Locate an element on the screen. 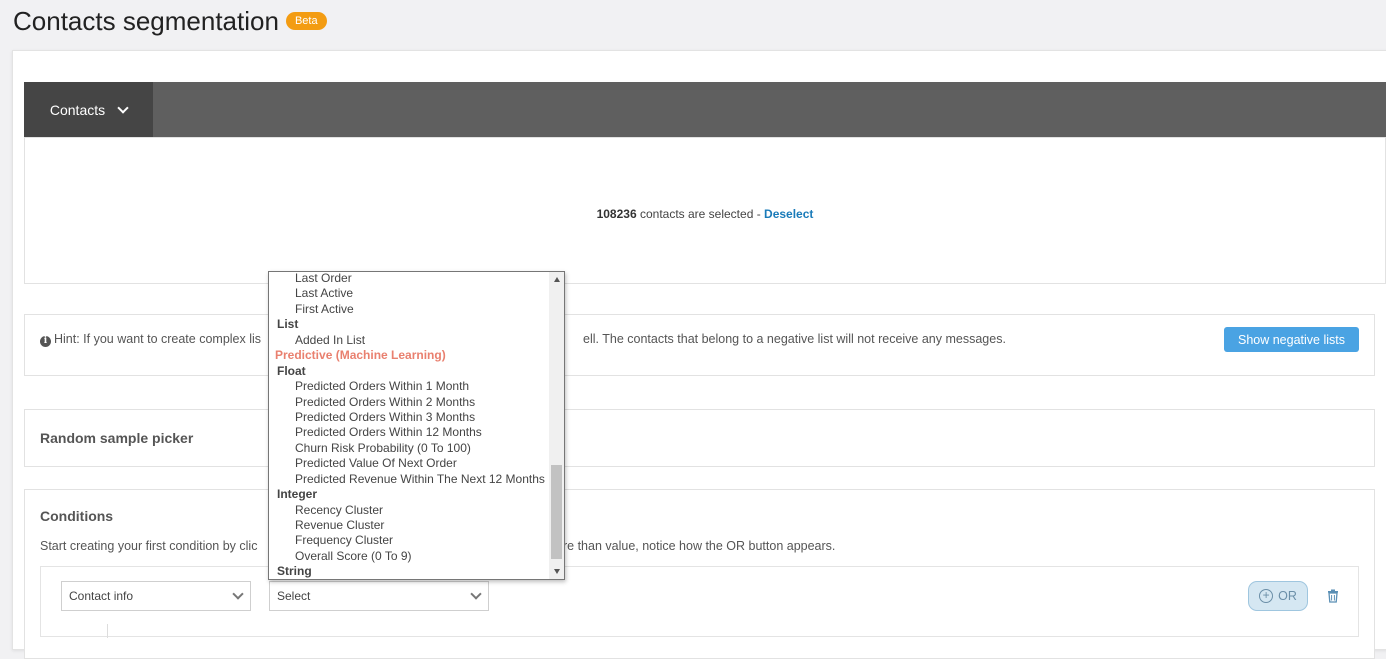 The image size is (1386, 659). hint-text-left: Hint: If you want to create complex lis is located at coordinates (158, 339).